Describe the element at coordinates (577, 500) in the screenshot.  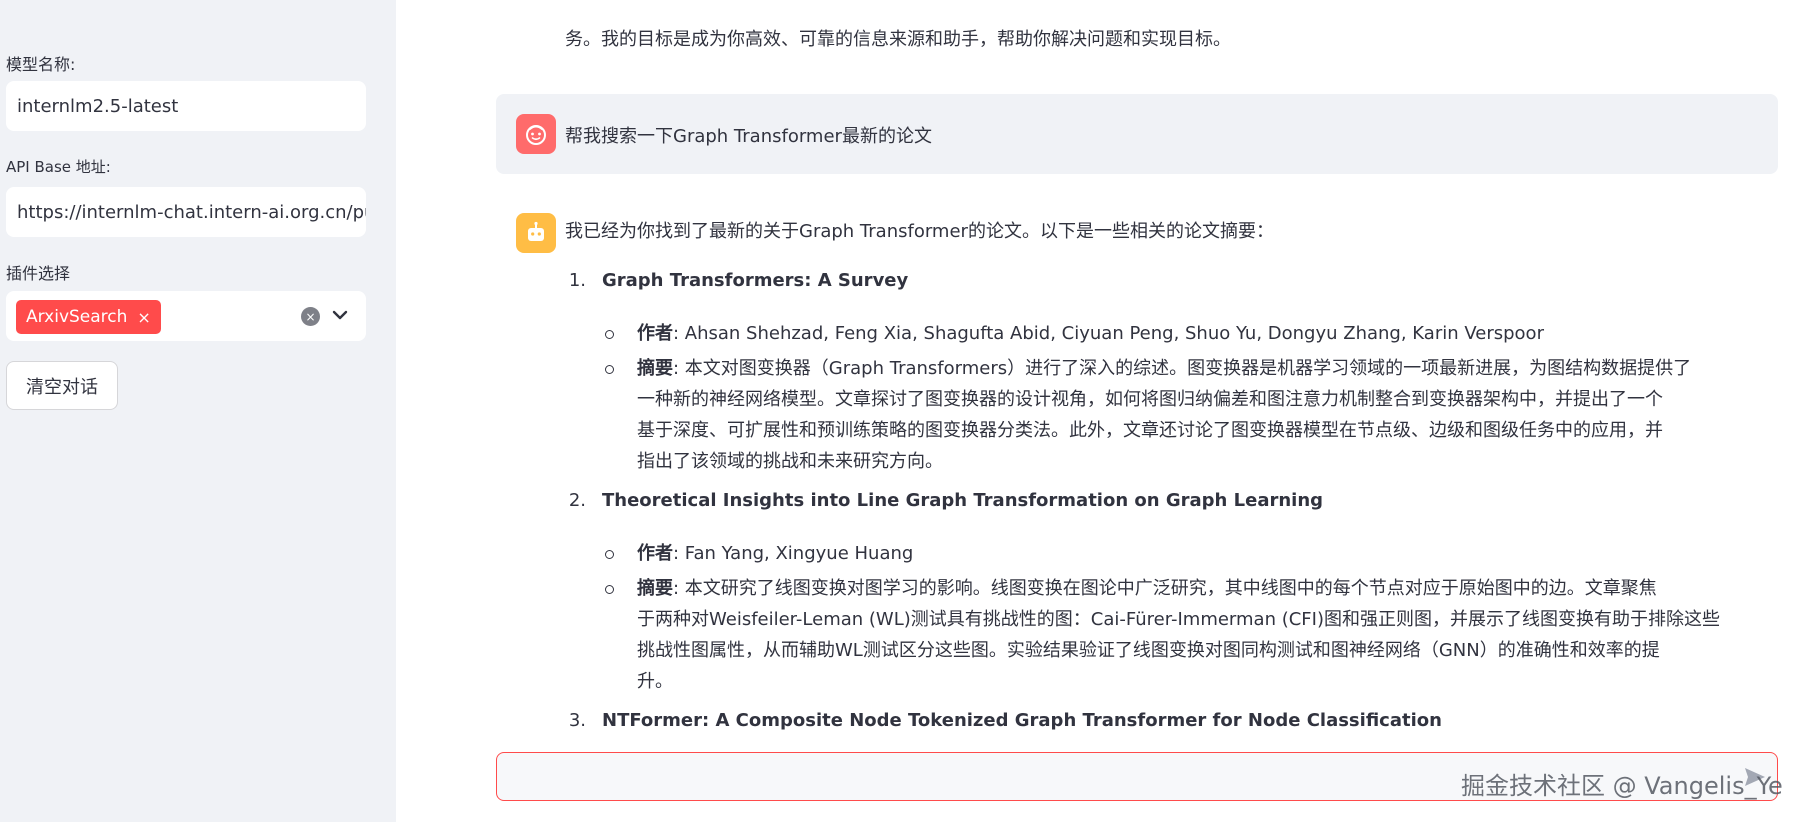
I see `list-number: 2.` at that location.